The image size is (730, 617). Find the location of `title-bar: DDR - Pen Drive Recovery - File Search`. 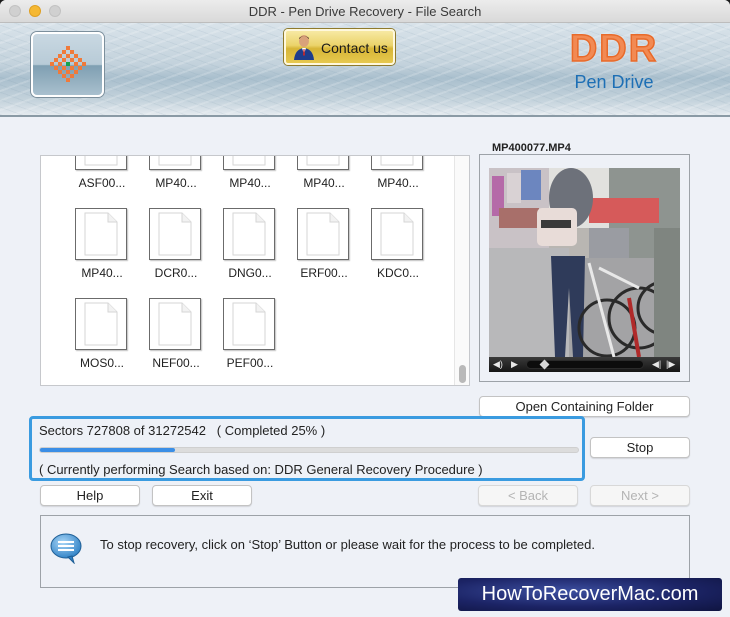

title-bar: DDR - Pen Drive Recovery - File Search is located at coordinates (365, 11).